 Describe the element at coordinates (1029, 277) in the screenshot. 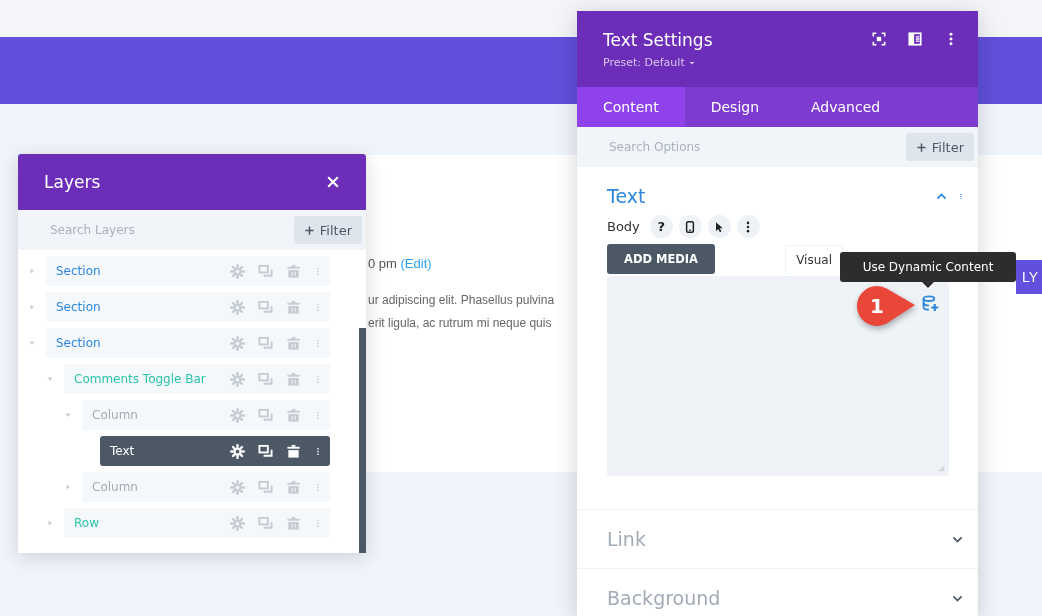

I see `reply-button: LY` at that location.